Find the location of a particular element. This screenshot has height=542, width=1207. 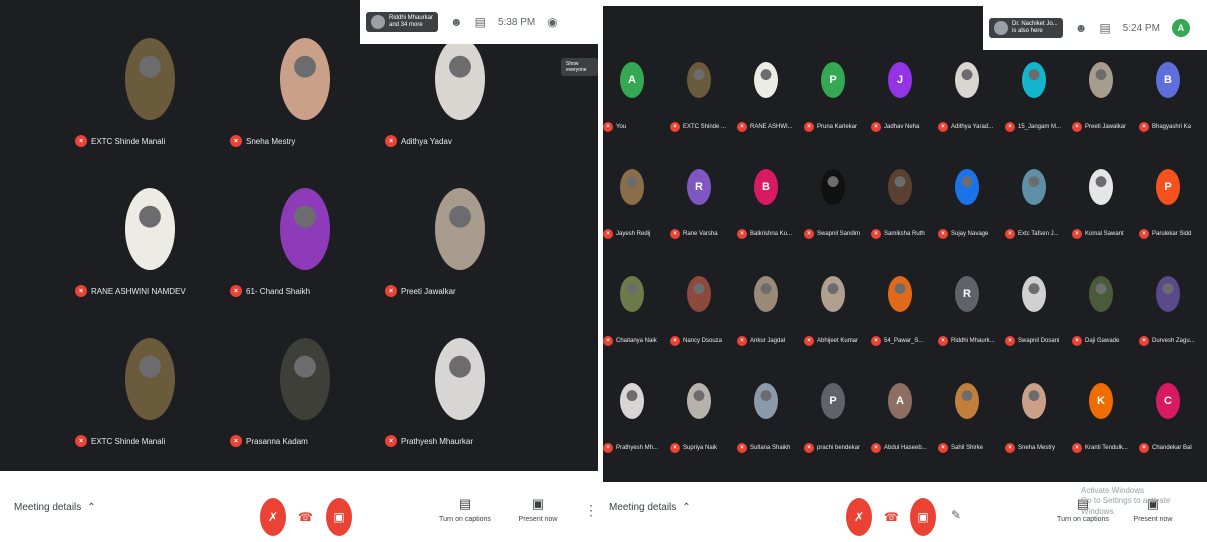

participant-tile: × Supriya Naik is located at coordinates (703, 428).